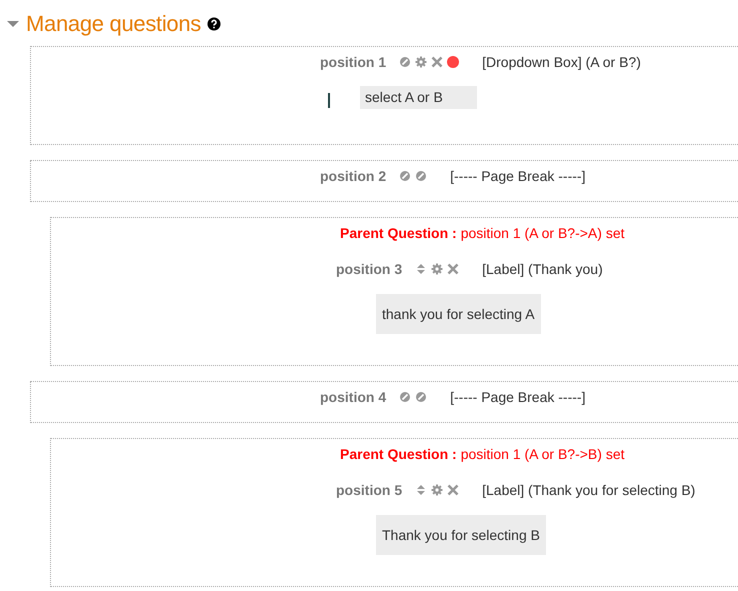 The image size is (738, 591). I want to click on required-dot-icon, so click(453, 62).